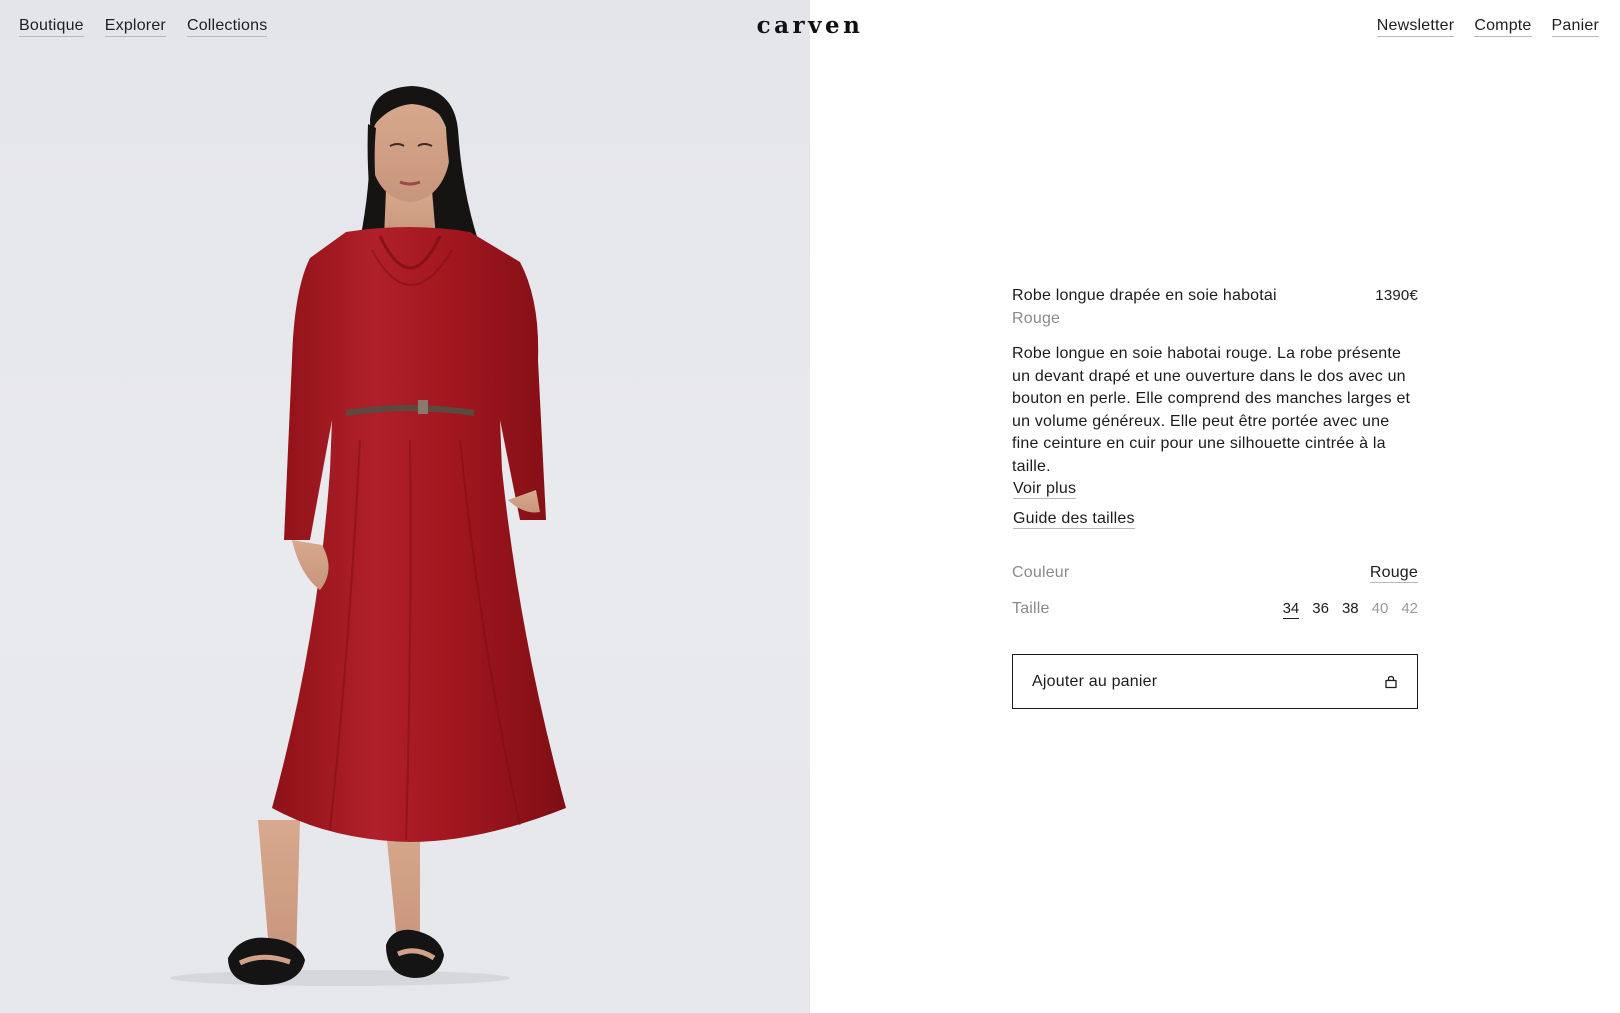 This screenshot has height=1013, width=1620. I want to click on nav-link-collections: Collections, so click(227, 27).